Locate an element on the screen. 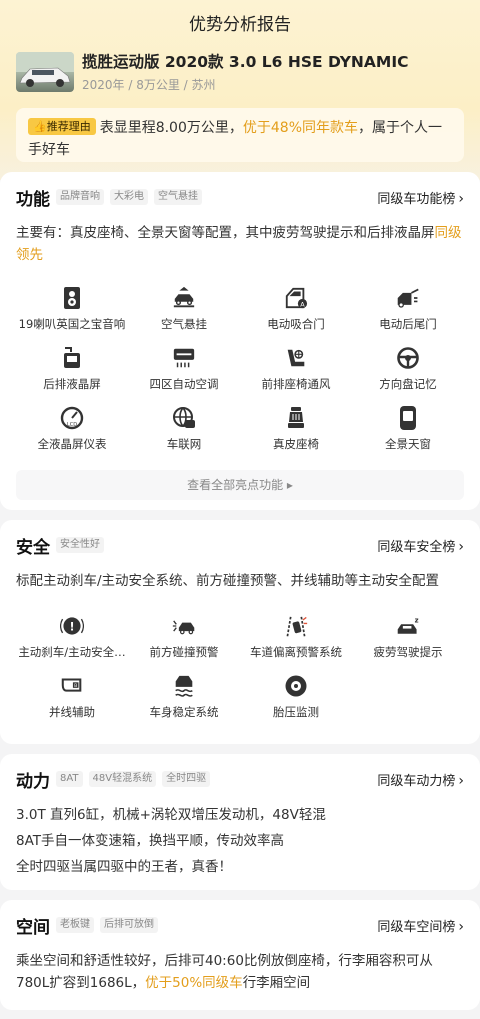 Image resolution: width=480 pixels, height=1019 pixels. feature-item: 电动后尾门 is located at coordinates (408, 316).